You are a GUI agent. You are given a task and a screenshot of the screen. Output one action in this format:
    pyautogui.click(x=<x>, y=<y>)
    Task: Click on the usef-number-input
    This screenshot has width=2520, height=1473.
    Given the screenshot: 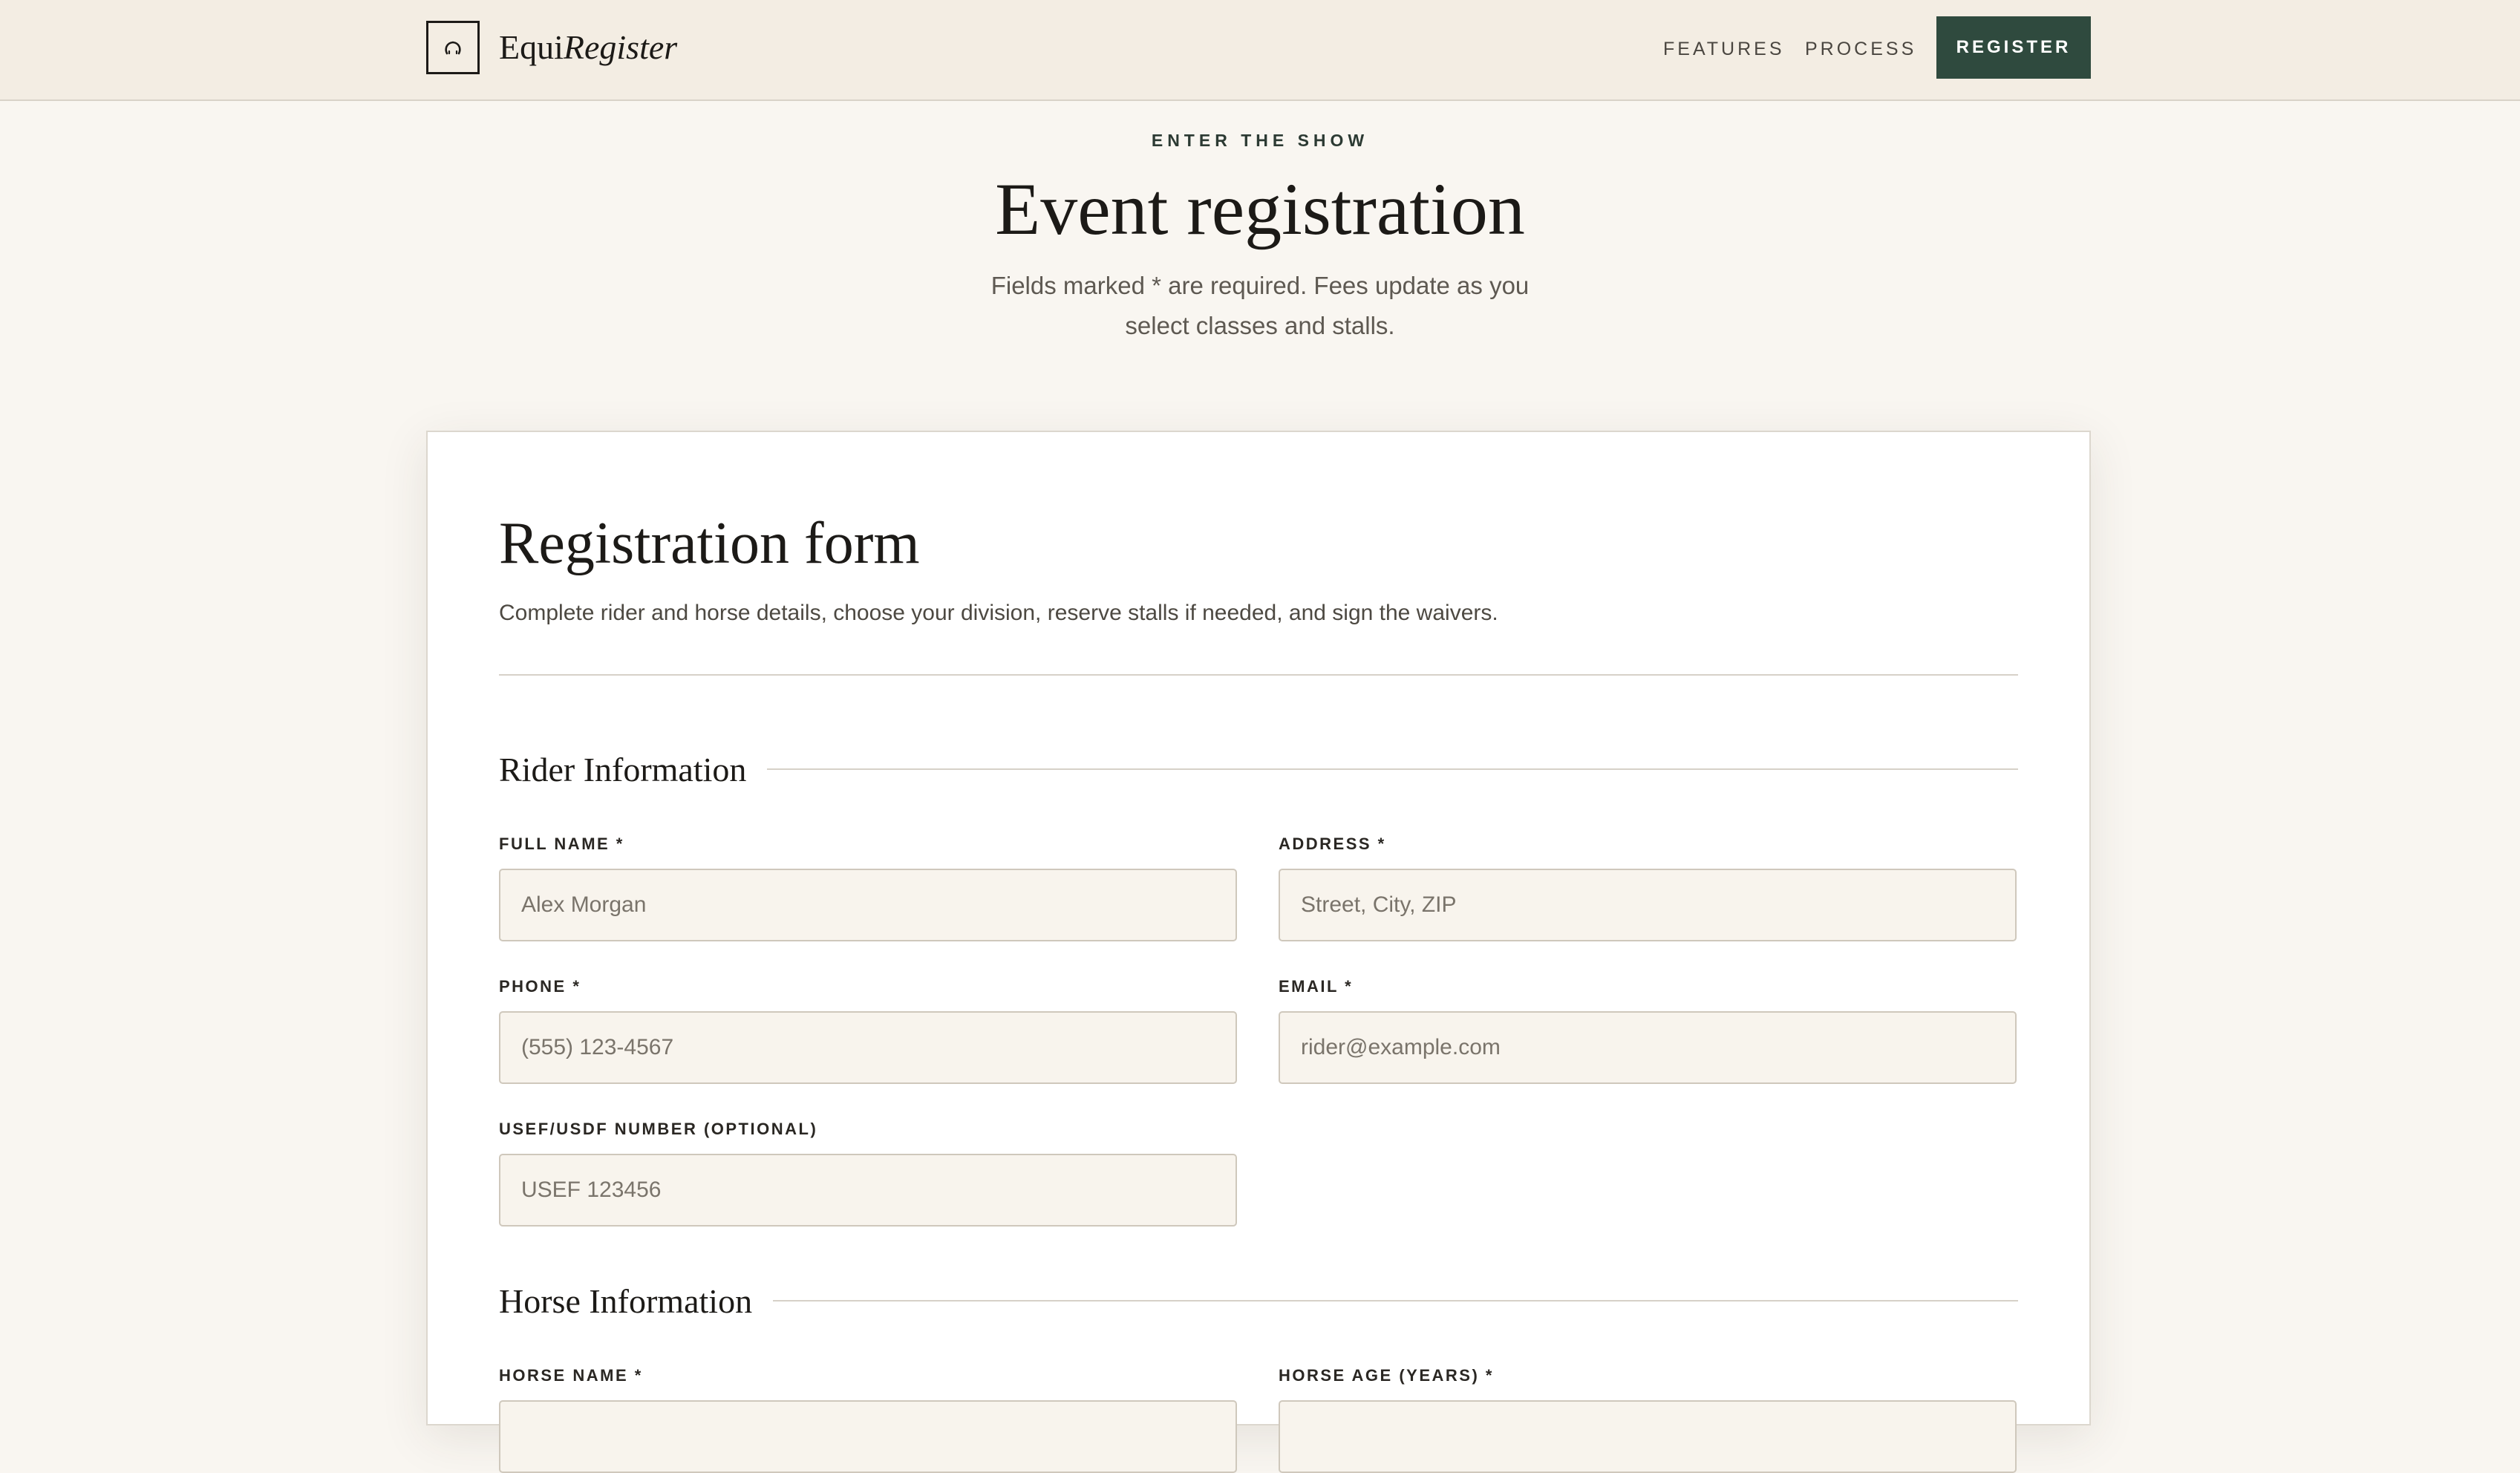 What is the action you would take?
    pyautogui.click(x=868, y=1190)
    